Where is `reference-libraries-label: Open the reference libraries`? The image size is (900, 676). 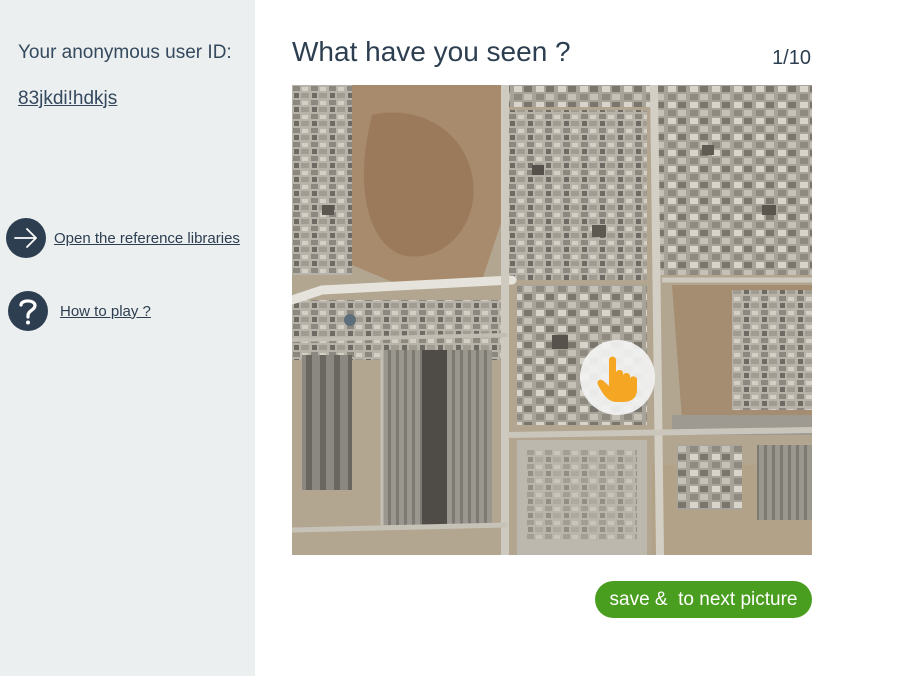 reference-libraries-label: Open the reference libraries is located at coordinates (147, 238).